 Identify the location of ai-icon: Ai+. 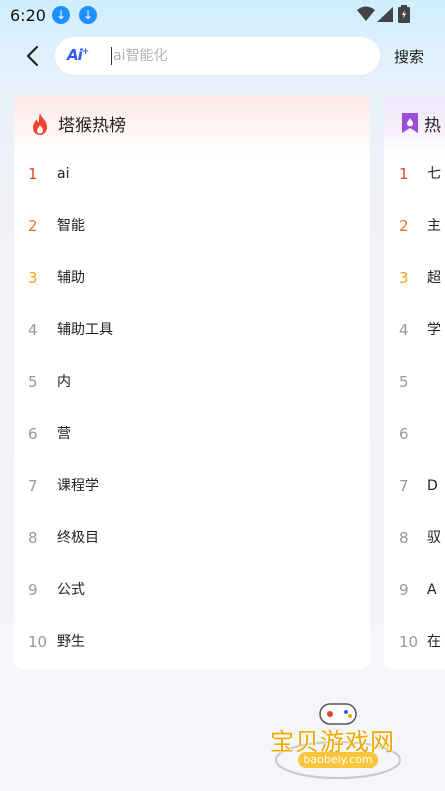
(78, 55).